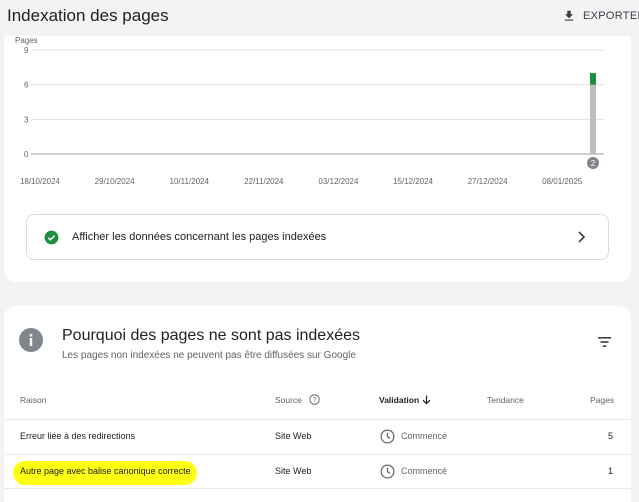  I want to click on chevron-right-icon, so click(582, 237).